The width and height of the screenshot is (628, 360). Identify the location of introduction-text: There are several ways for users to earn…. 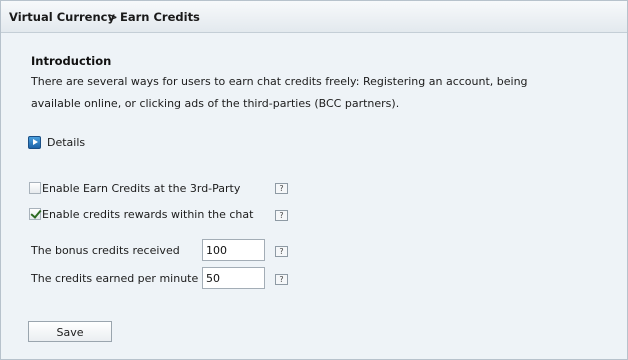
(279, 92).